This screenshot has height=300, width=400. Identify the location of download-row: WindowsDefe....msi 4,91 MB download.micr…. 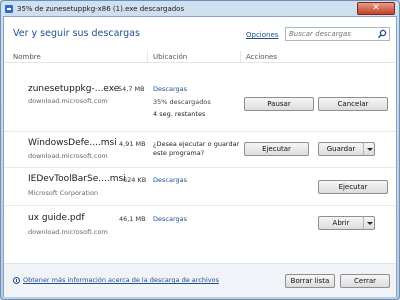
(200, 150).